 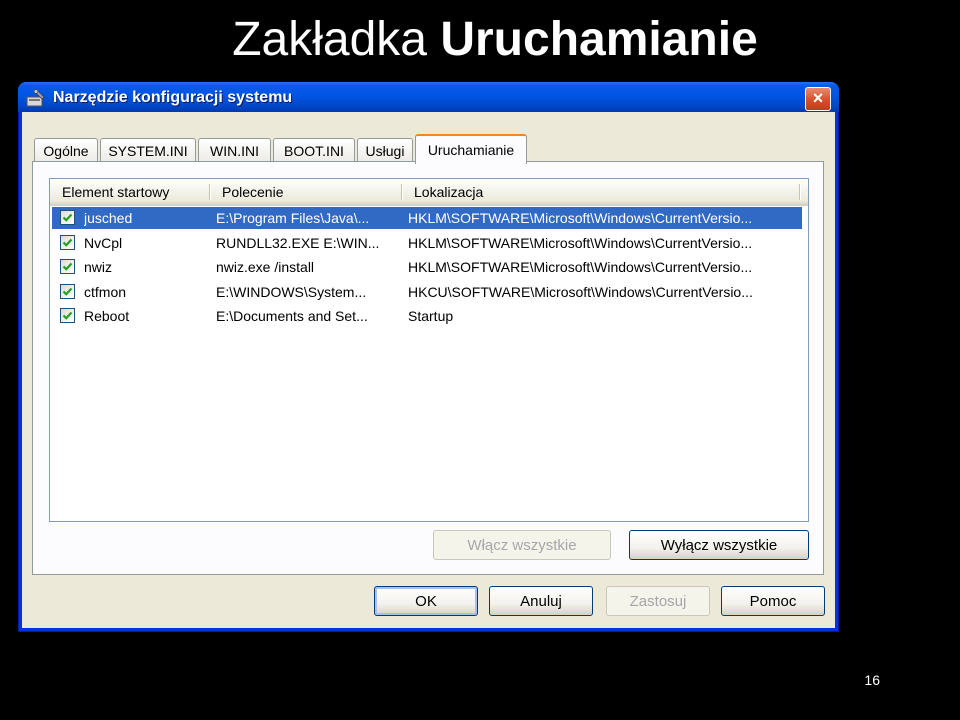 I want to click on tab-ogolne: Ogólne, so click(x=66, y=150).